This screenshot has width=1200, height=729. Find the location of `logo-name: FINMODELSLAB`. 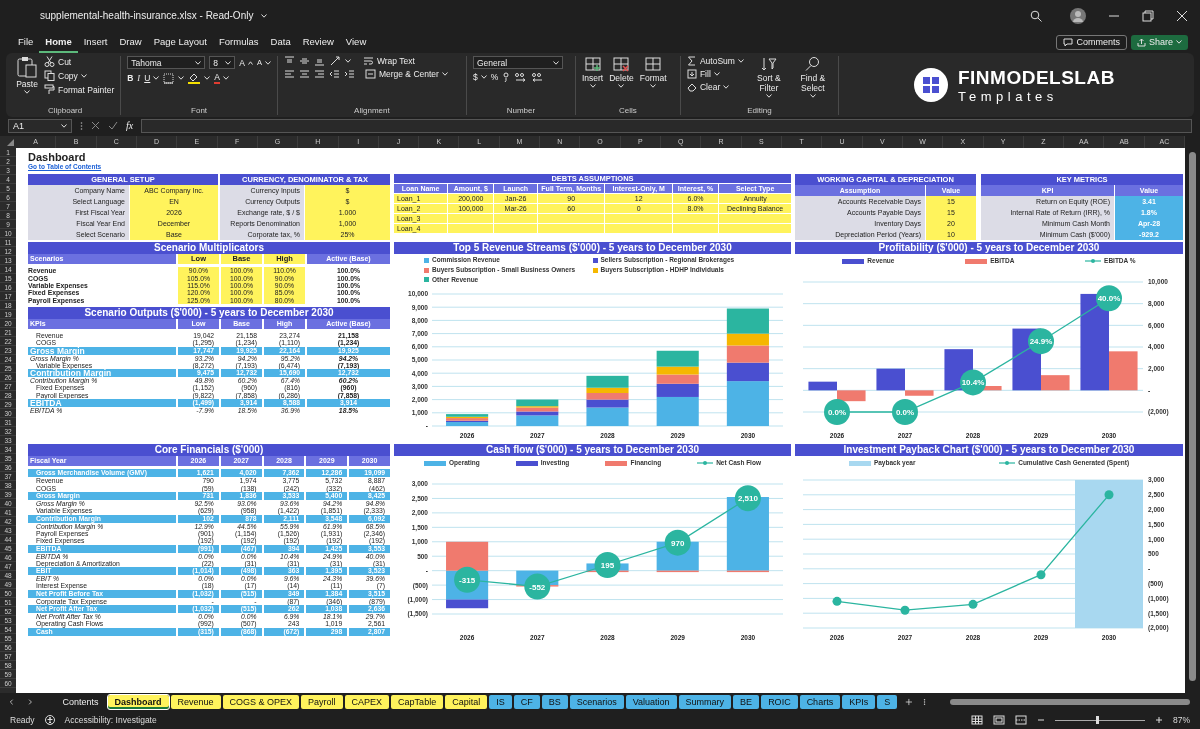

logo-name: FINMODELSLAB is located at coordinates (1036, 78).